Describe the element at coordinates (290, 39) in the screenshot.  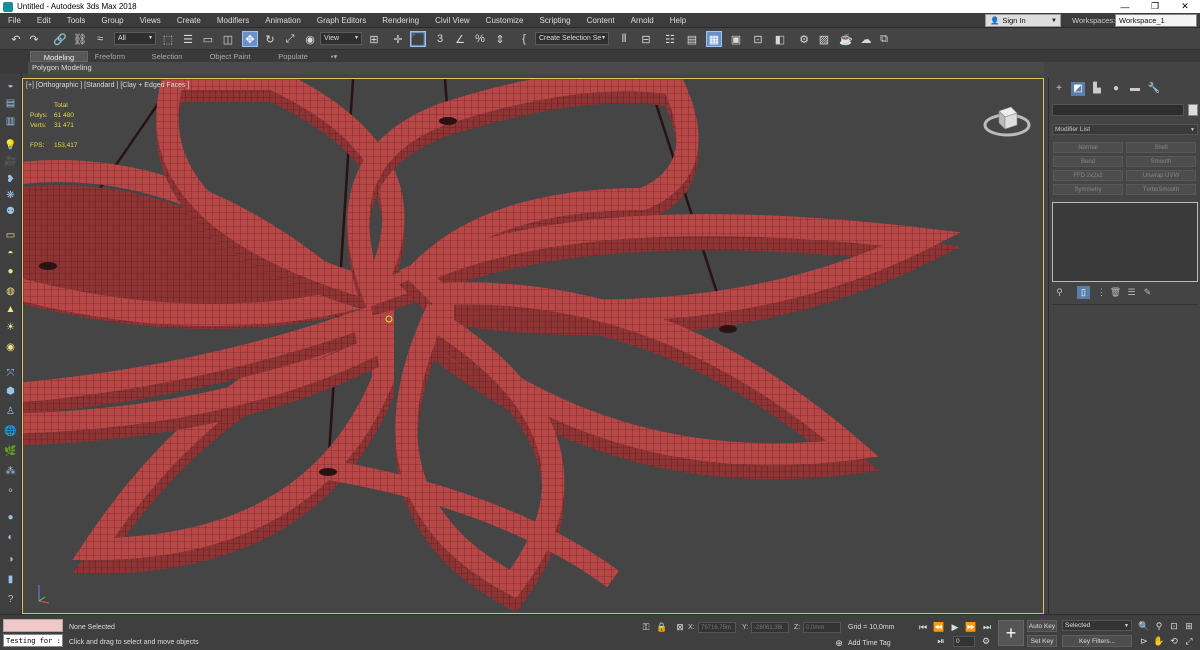
I see `select-and-scale-icon: ⤢` at that location.